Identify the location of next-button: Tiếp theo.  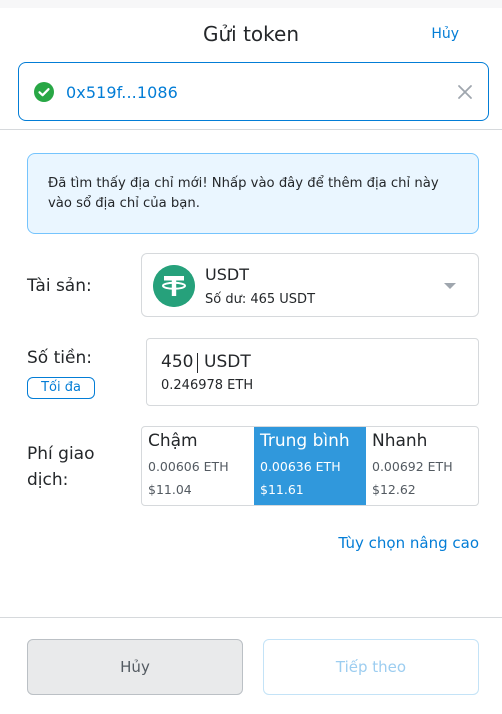
(371, 667).